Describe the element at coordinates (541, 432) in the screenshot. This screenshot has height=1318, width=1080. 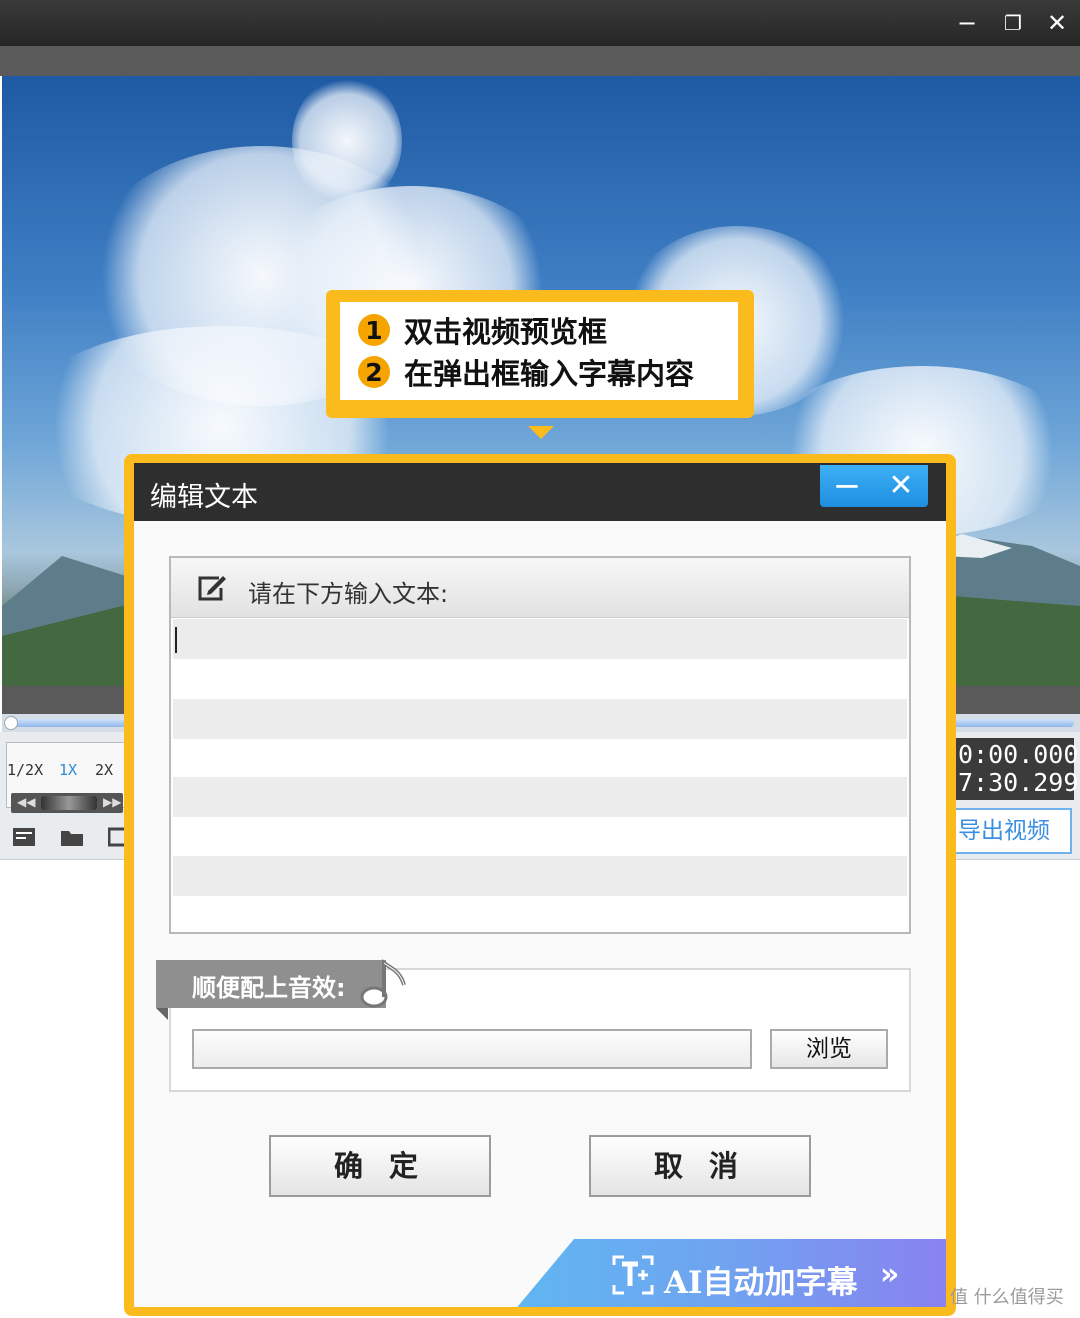
I see `callout-pointer` at that location.